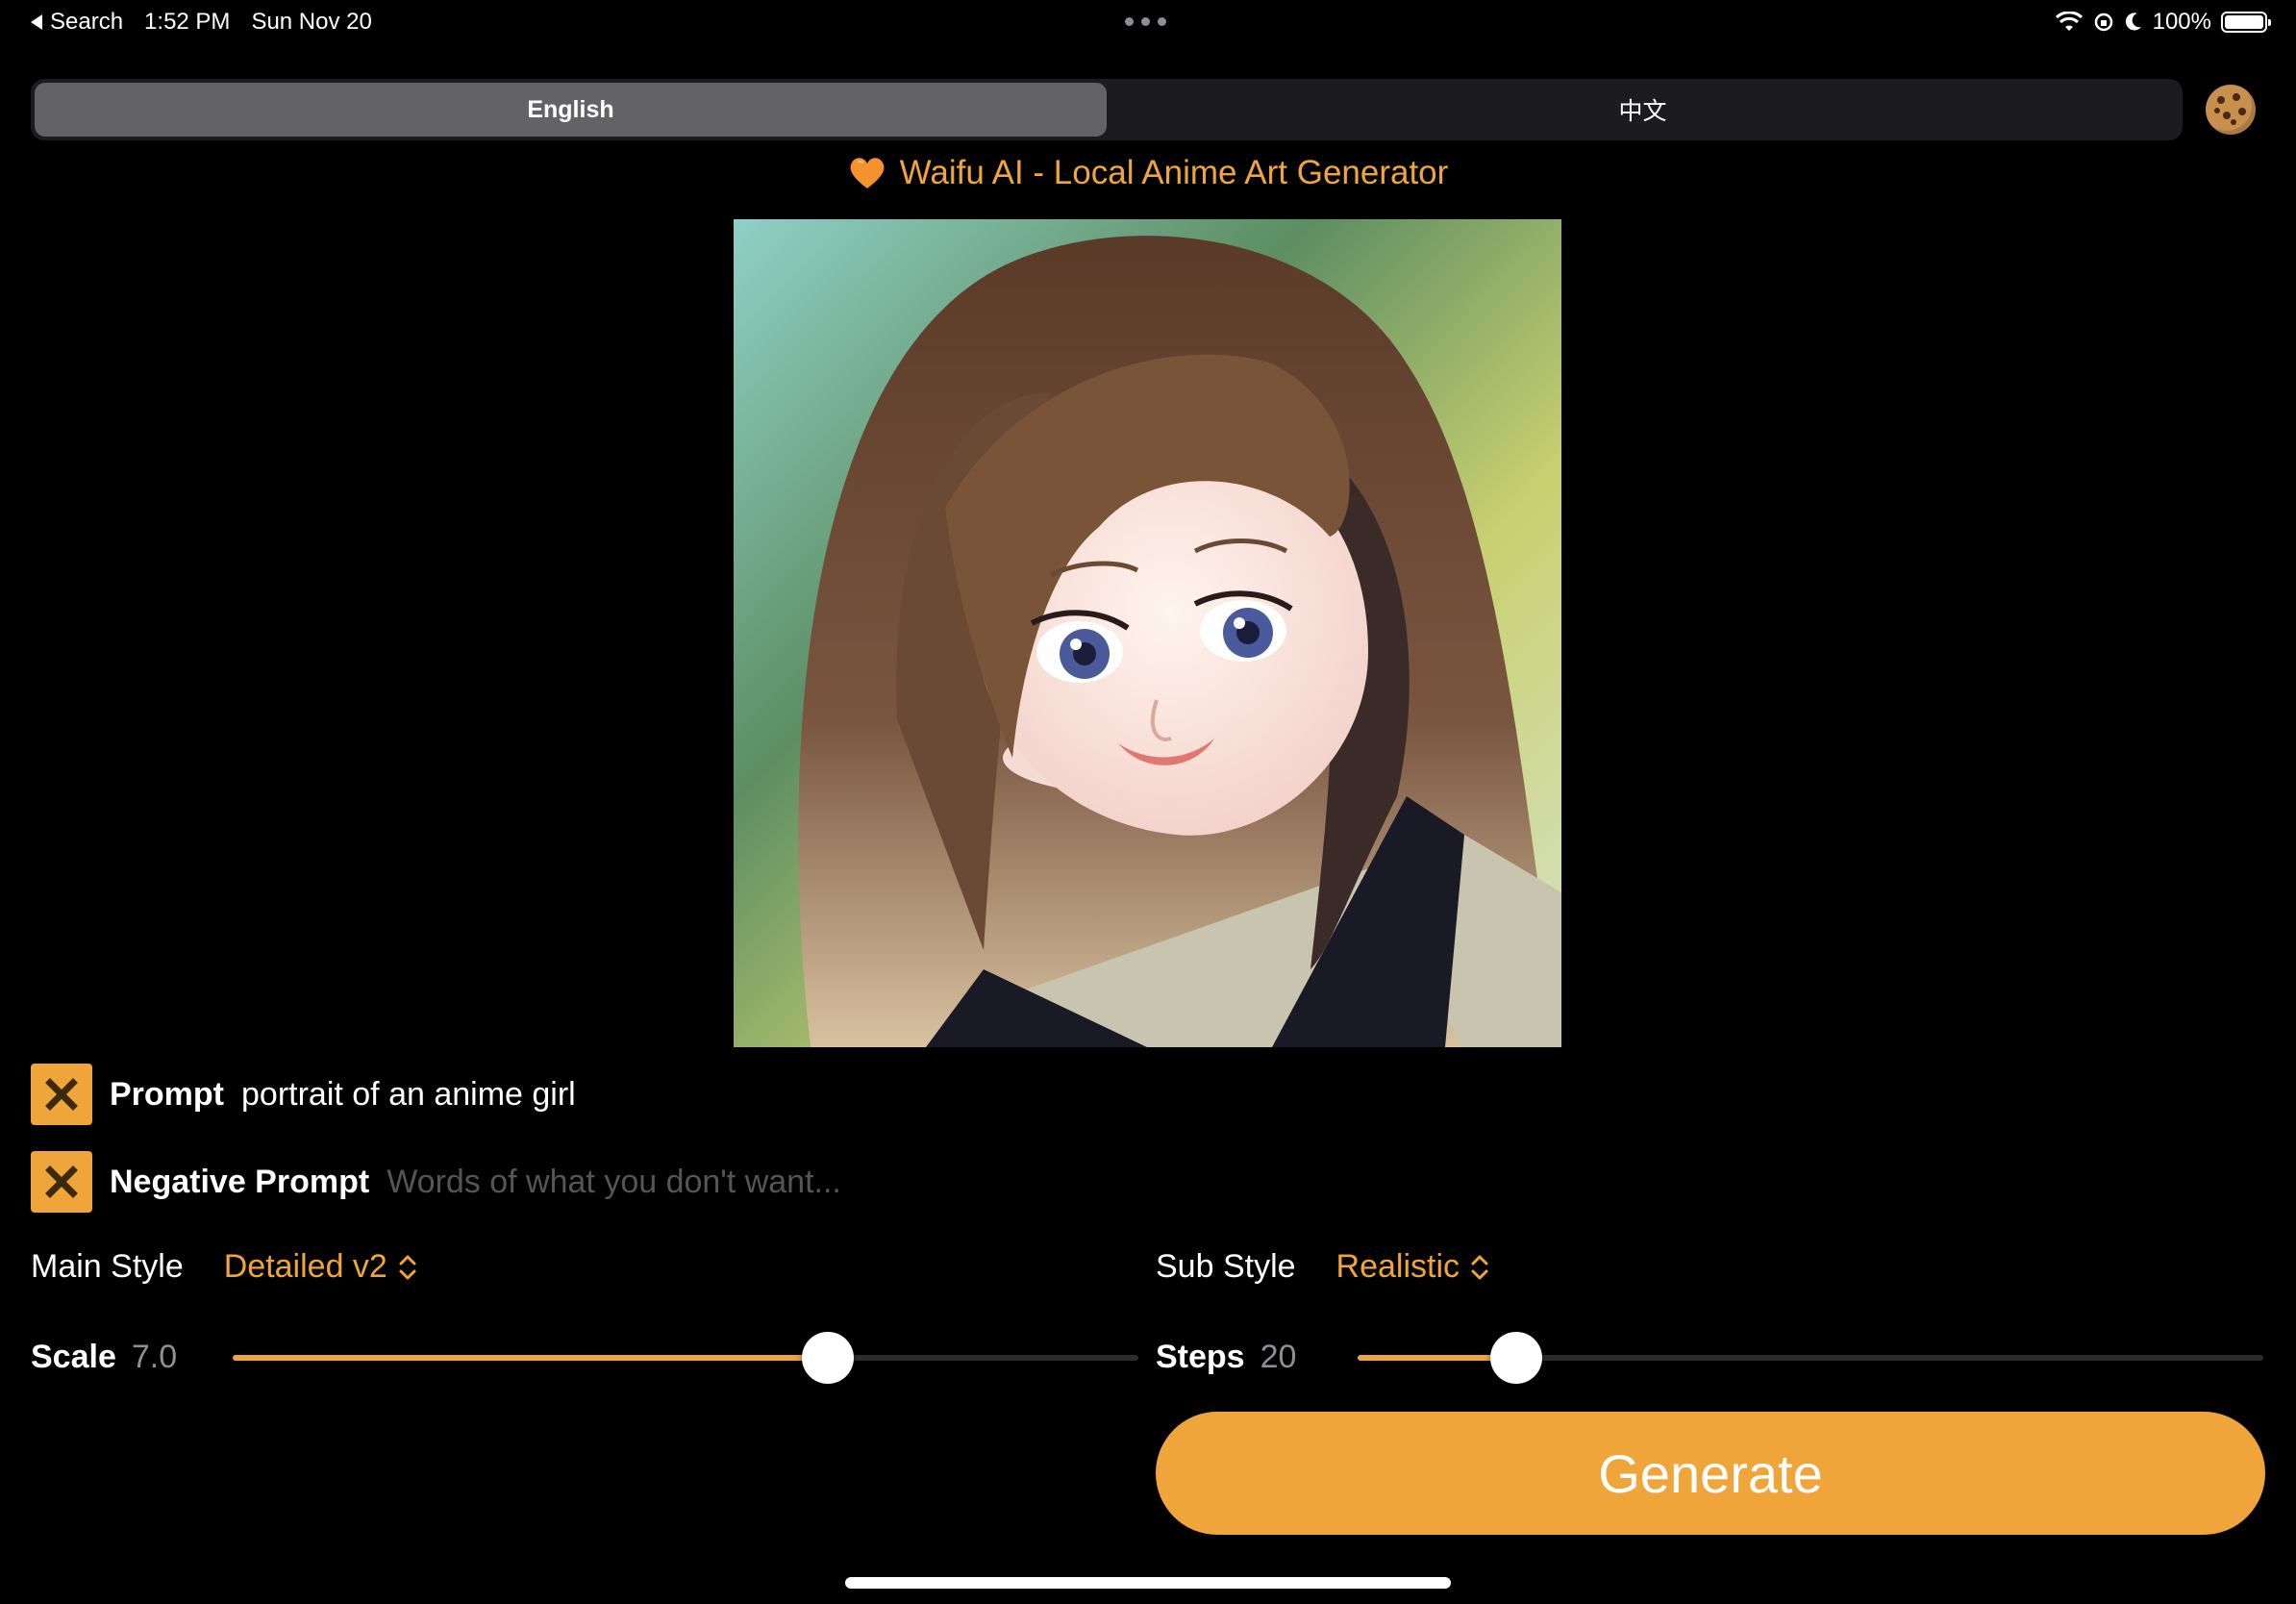 The image size is (2296, 1604). I want to click on scale-slider-fill, so click(530, 1358).